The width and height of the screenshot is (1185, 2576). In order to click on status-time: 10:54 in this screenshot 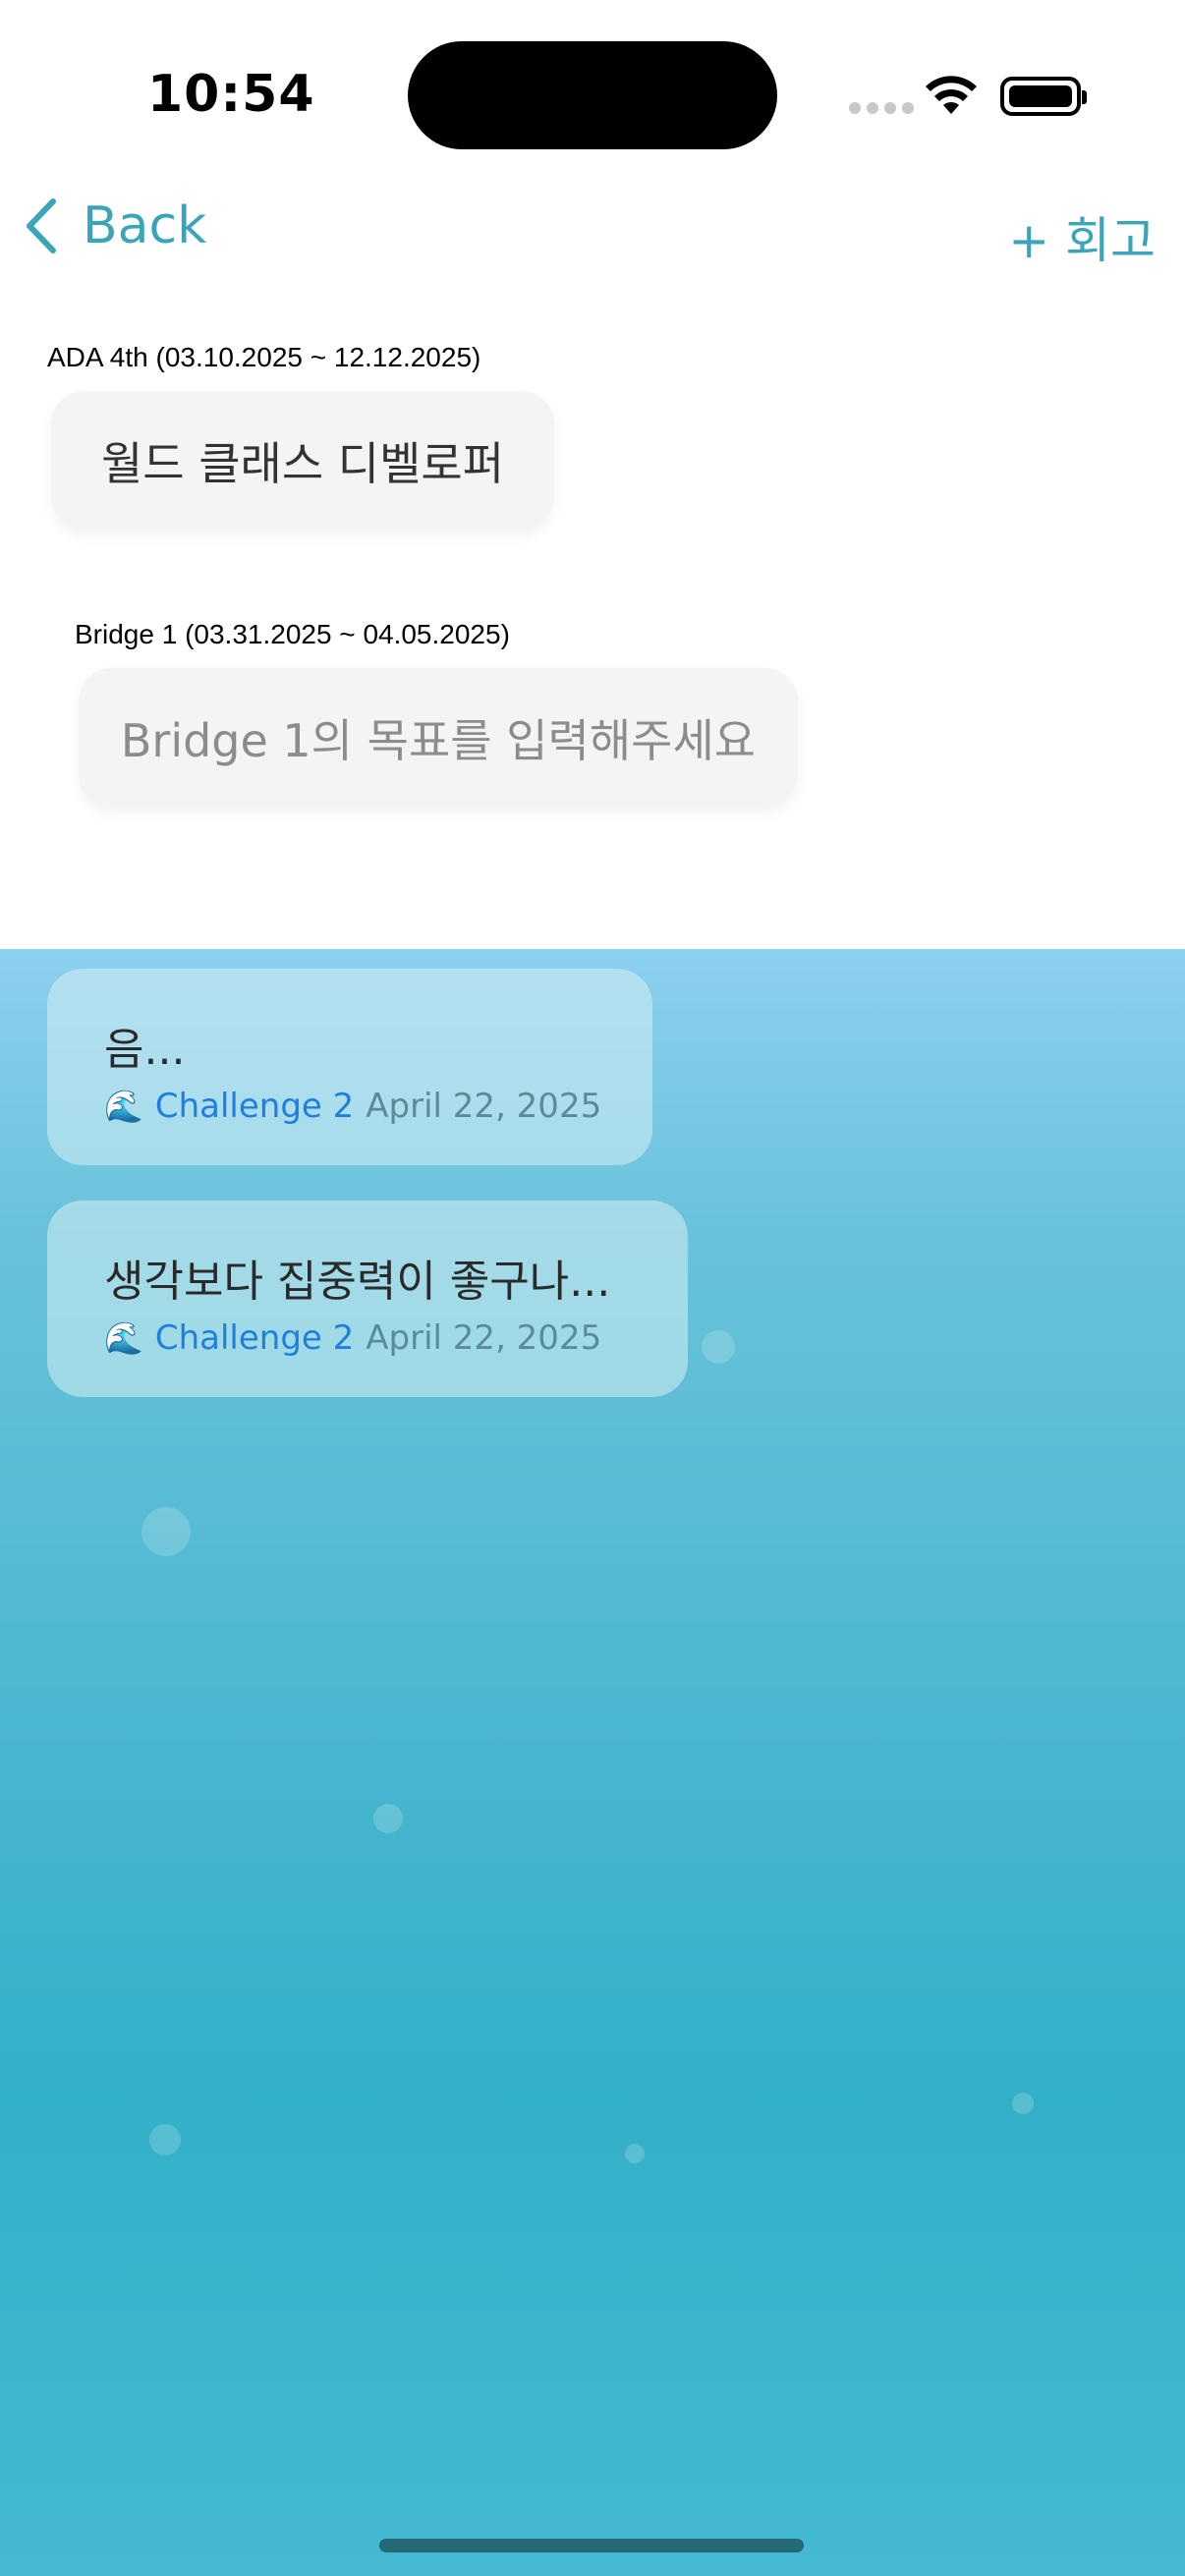, I will do `click(231, 94)`.